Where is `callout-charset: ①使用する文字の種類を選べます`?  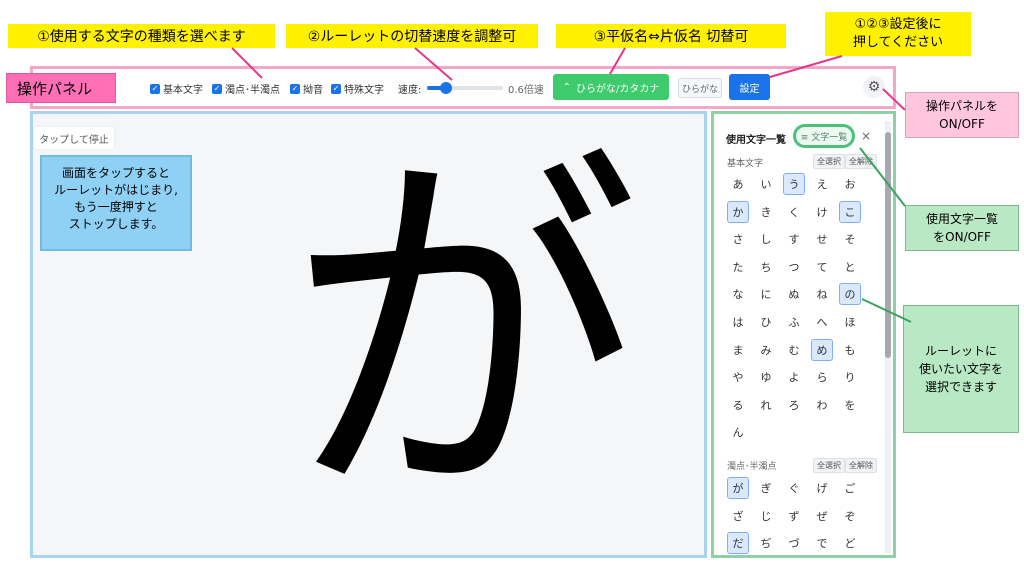 callout-charset: ①使用する文字の種類を選べます is located at coordinates (141, 36).